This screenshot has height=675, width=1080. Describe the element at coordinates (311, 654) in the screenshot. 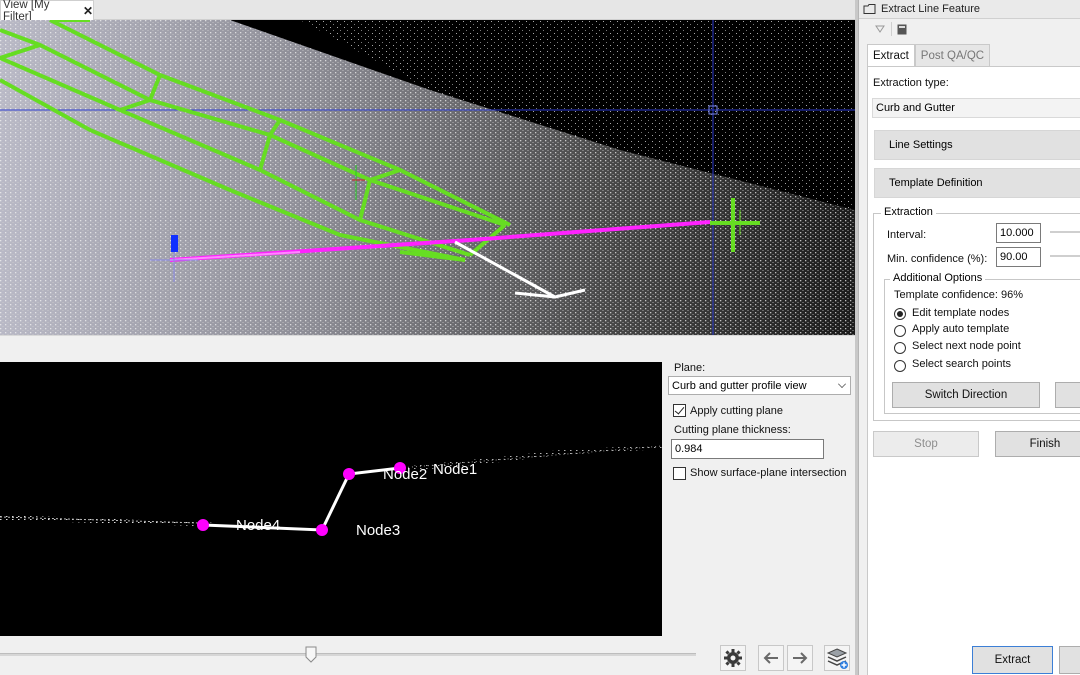

I see `section-slider-thumb` at that location.